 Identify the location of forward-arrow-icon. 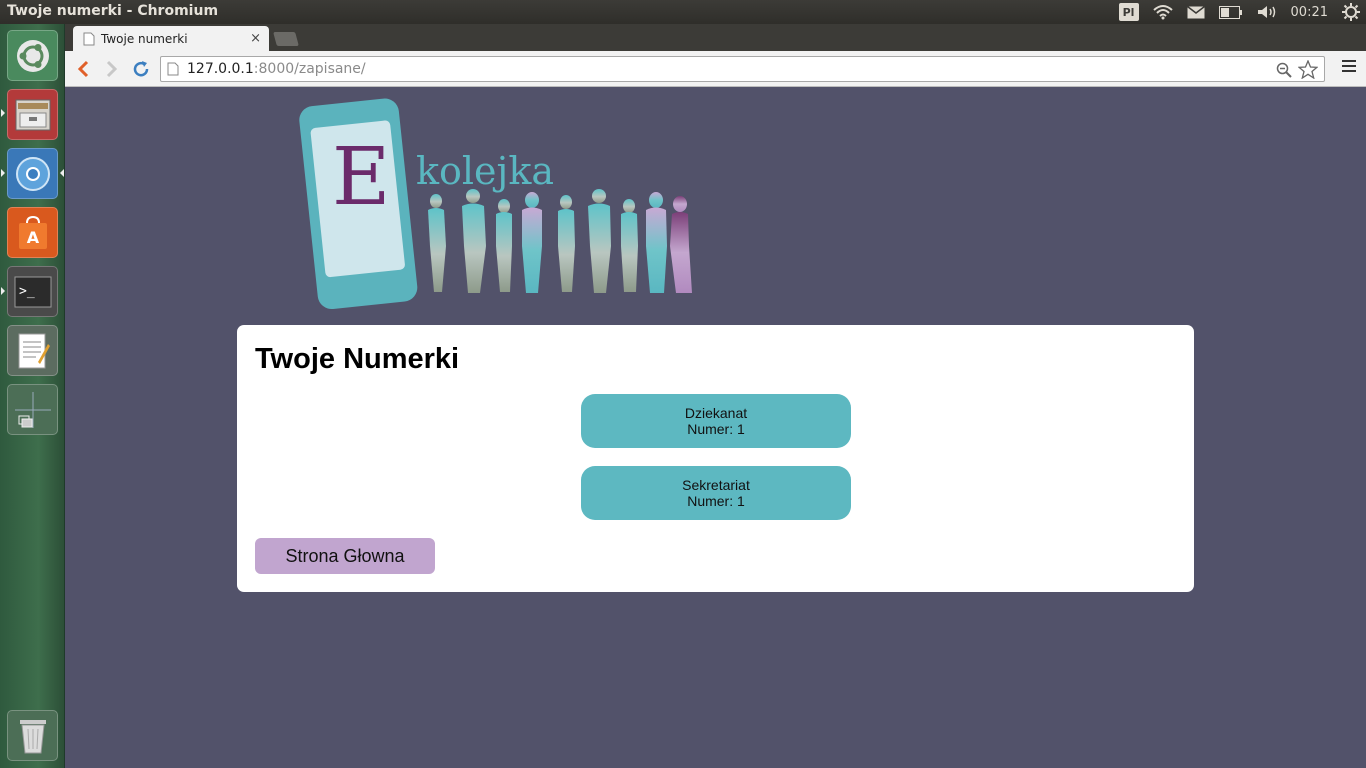
(112, 69).